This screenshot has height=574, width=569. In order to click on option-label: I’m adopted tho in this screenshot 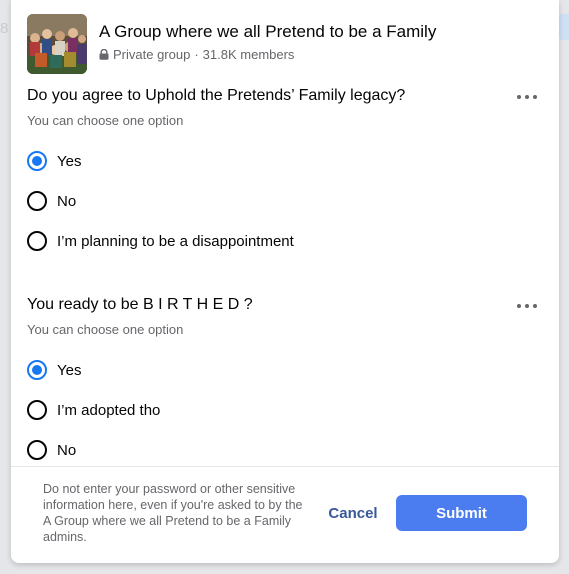, I will do `click(109, 410)`.